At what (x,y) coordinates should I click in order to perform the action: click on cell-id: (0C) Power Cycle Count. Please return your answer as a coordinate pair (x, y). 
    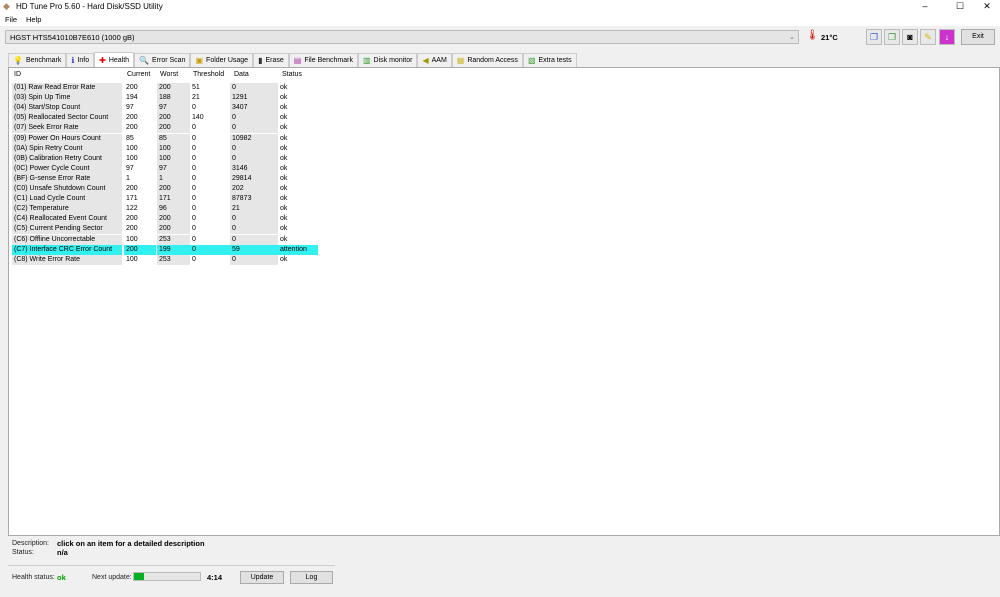
    Looking at the image, I should click on (67, 168).